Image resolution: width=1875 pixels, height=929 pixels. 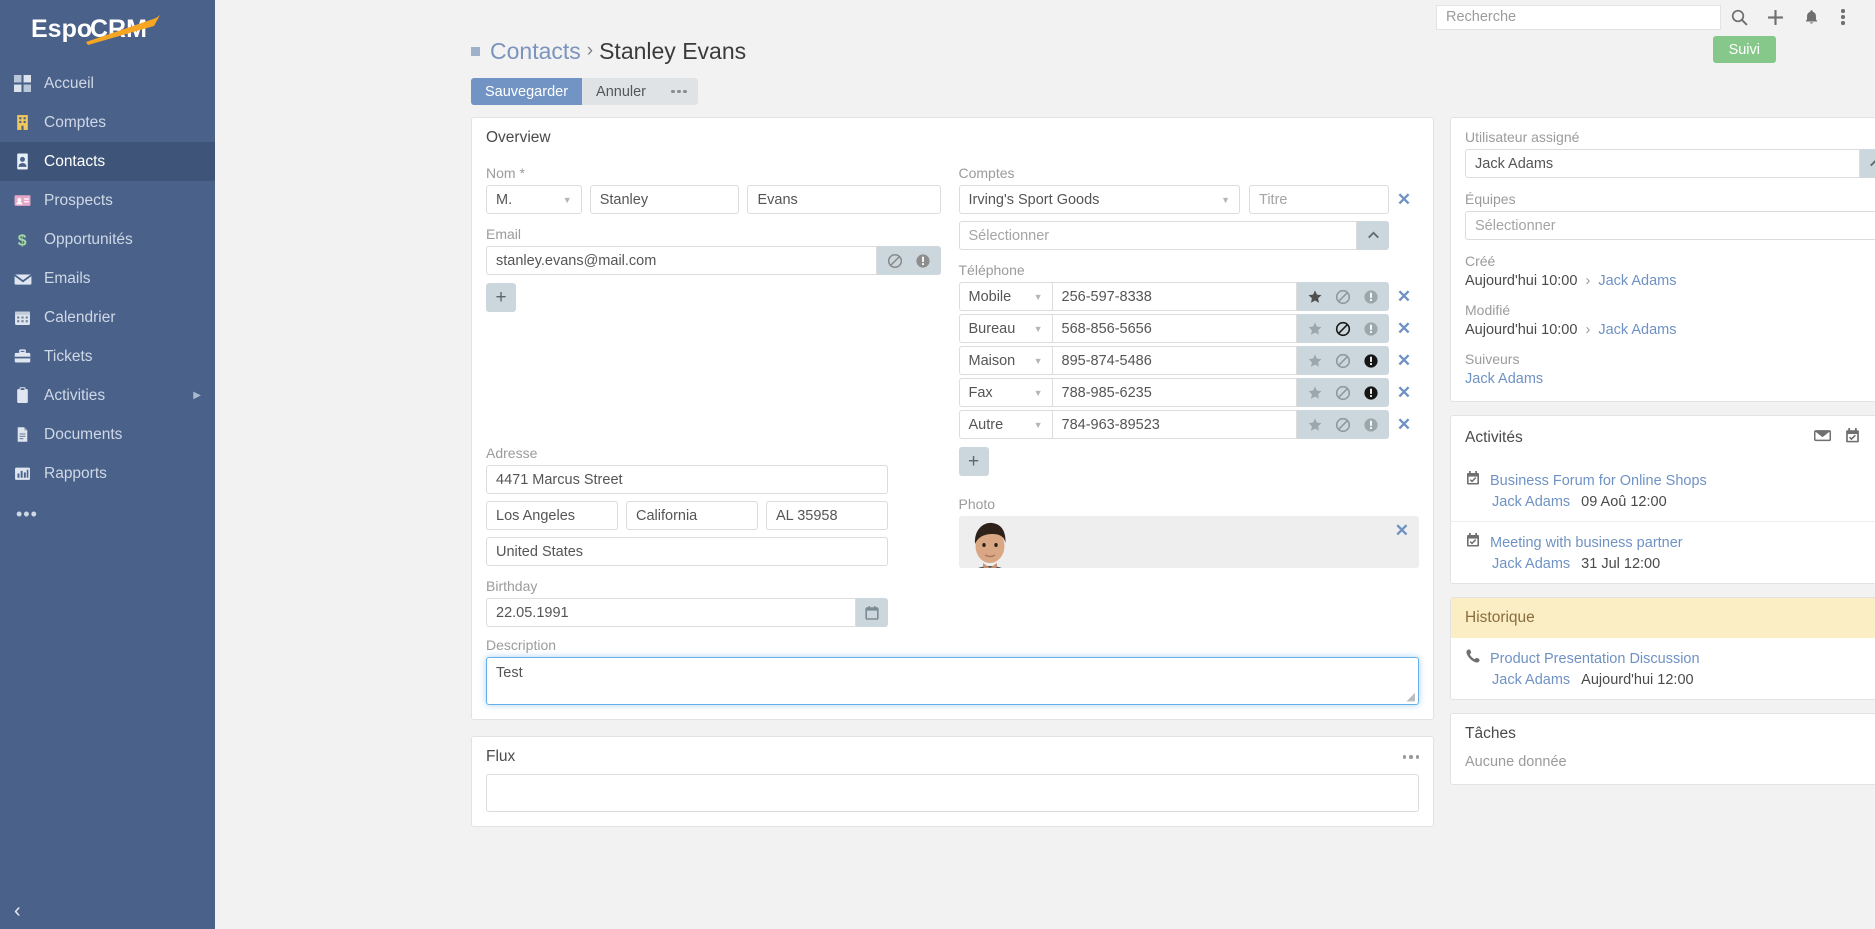 What do you see at coordinates (992, 360) in the screenshot?
I see `phone-type-value: Maison` at bounding box center [992, 360].